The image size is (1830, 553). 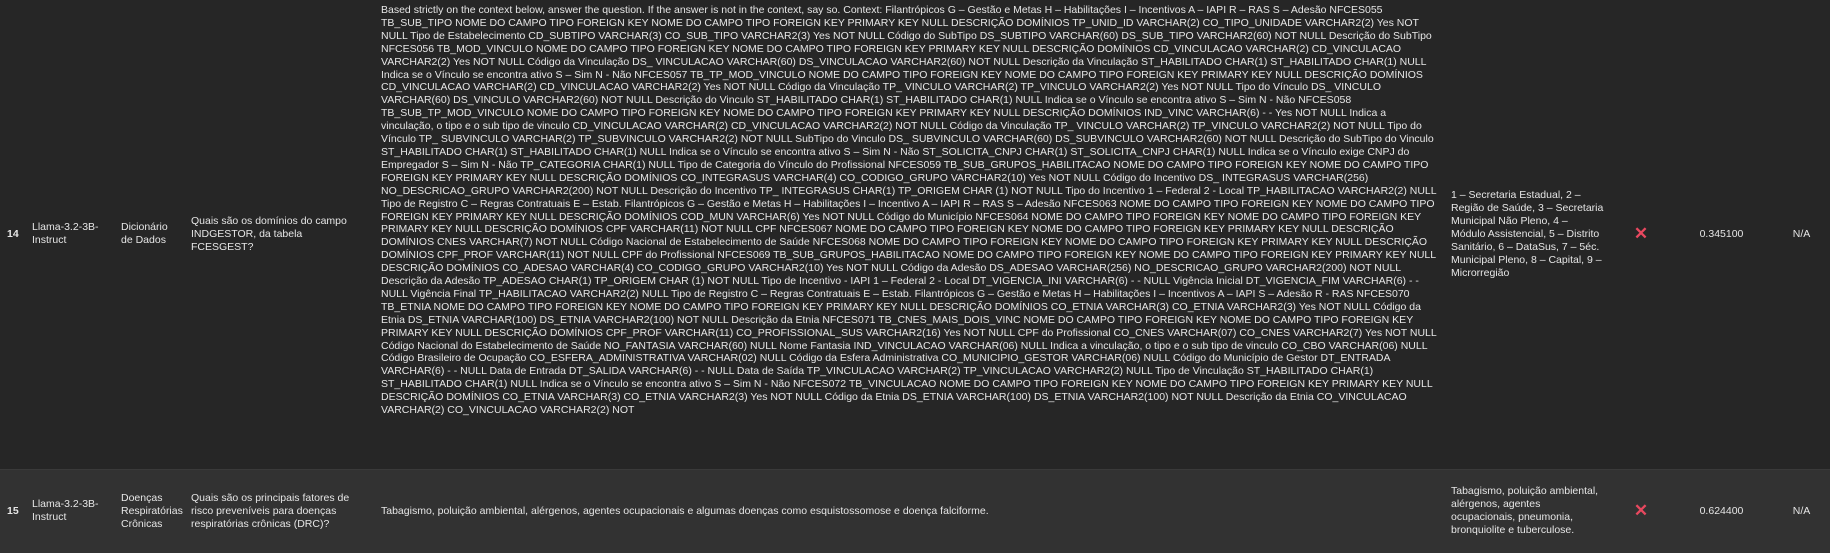 I want to click on row-index: 14, so click(x=12, y=235).